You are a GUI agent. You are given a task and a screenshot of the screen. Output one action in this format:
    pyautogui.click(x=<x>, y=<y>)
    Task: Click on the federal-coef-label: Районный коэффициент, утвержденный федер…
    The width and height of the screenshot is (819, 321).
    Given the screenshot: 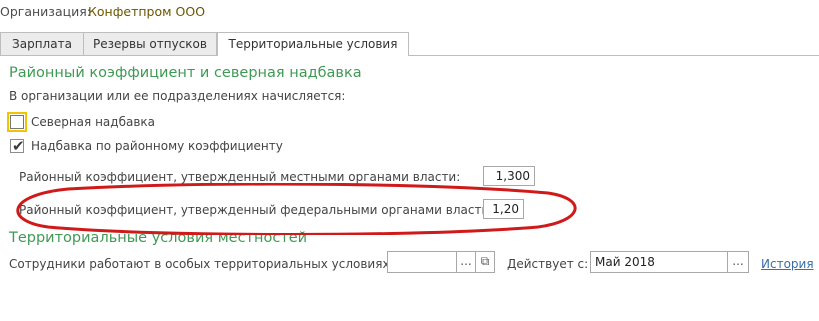 What is the action you would take?
    pyautogui.click(x=256, y=210)
    